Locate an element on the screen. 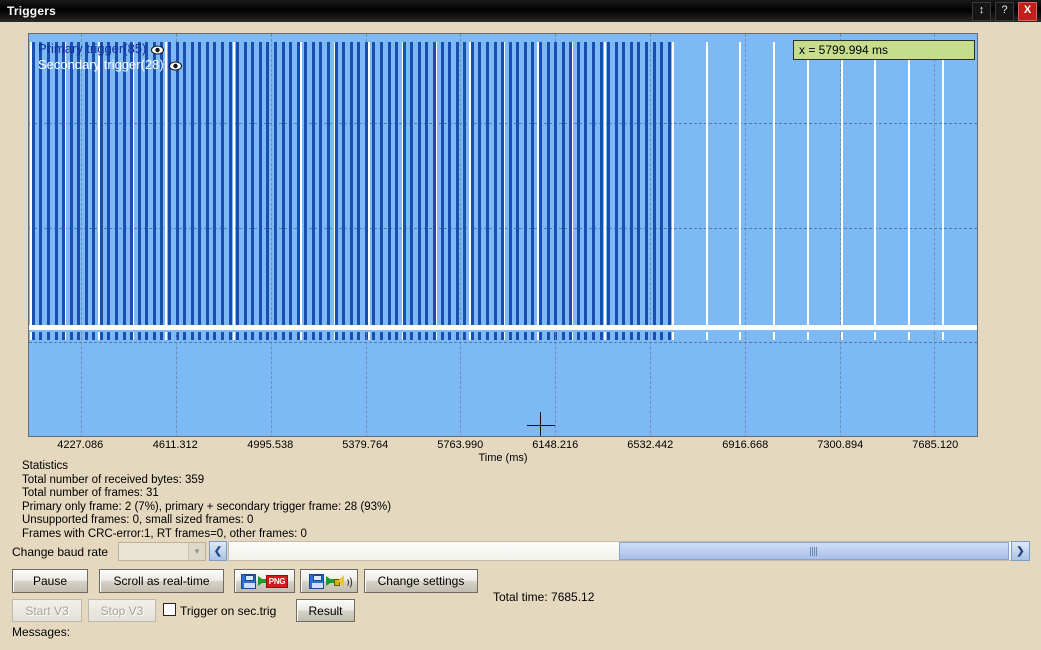 This screenshot has width=1041, height=650. trigger-on-sec-trig-checkbox is located at coordinates (169, 609).